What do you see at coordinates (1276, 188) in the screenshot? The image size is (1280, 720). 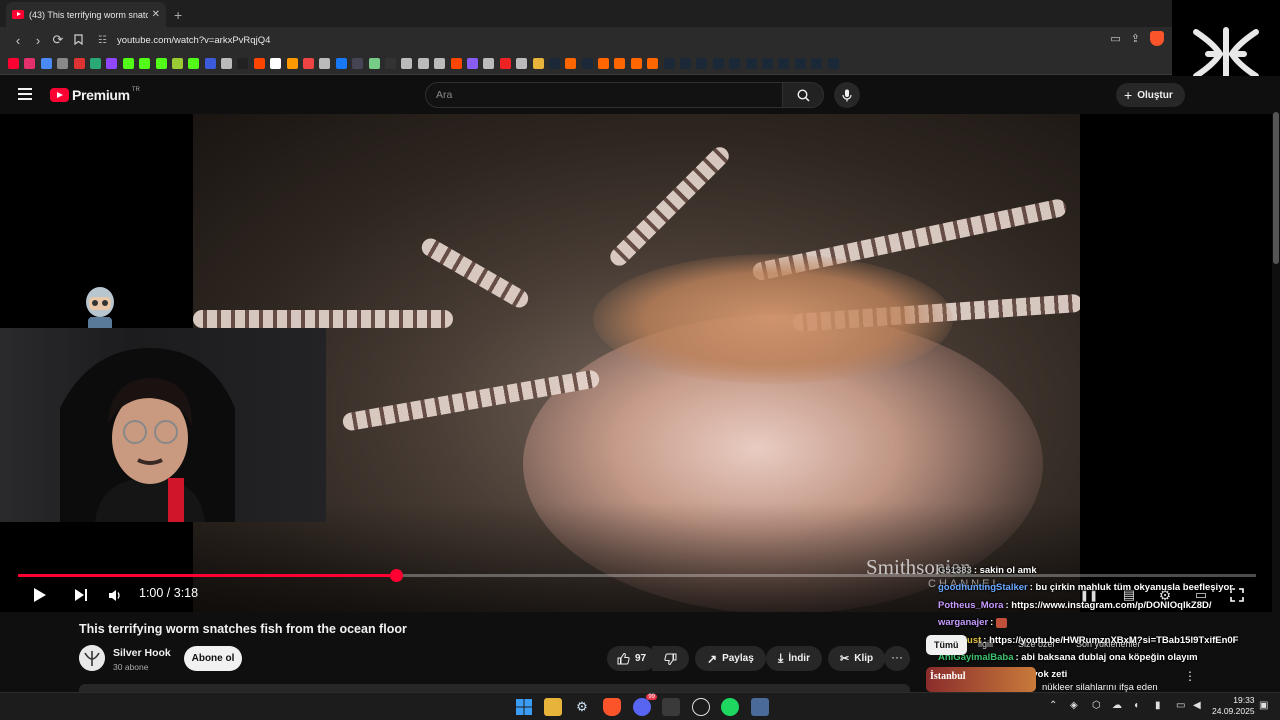 I see `scrollbar-thumb` at bounding box center [1276, 188].